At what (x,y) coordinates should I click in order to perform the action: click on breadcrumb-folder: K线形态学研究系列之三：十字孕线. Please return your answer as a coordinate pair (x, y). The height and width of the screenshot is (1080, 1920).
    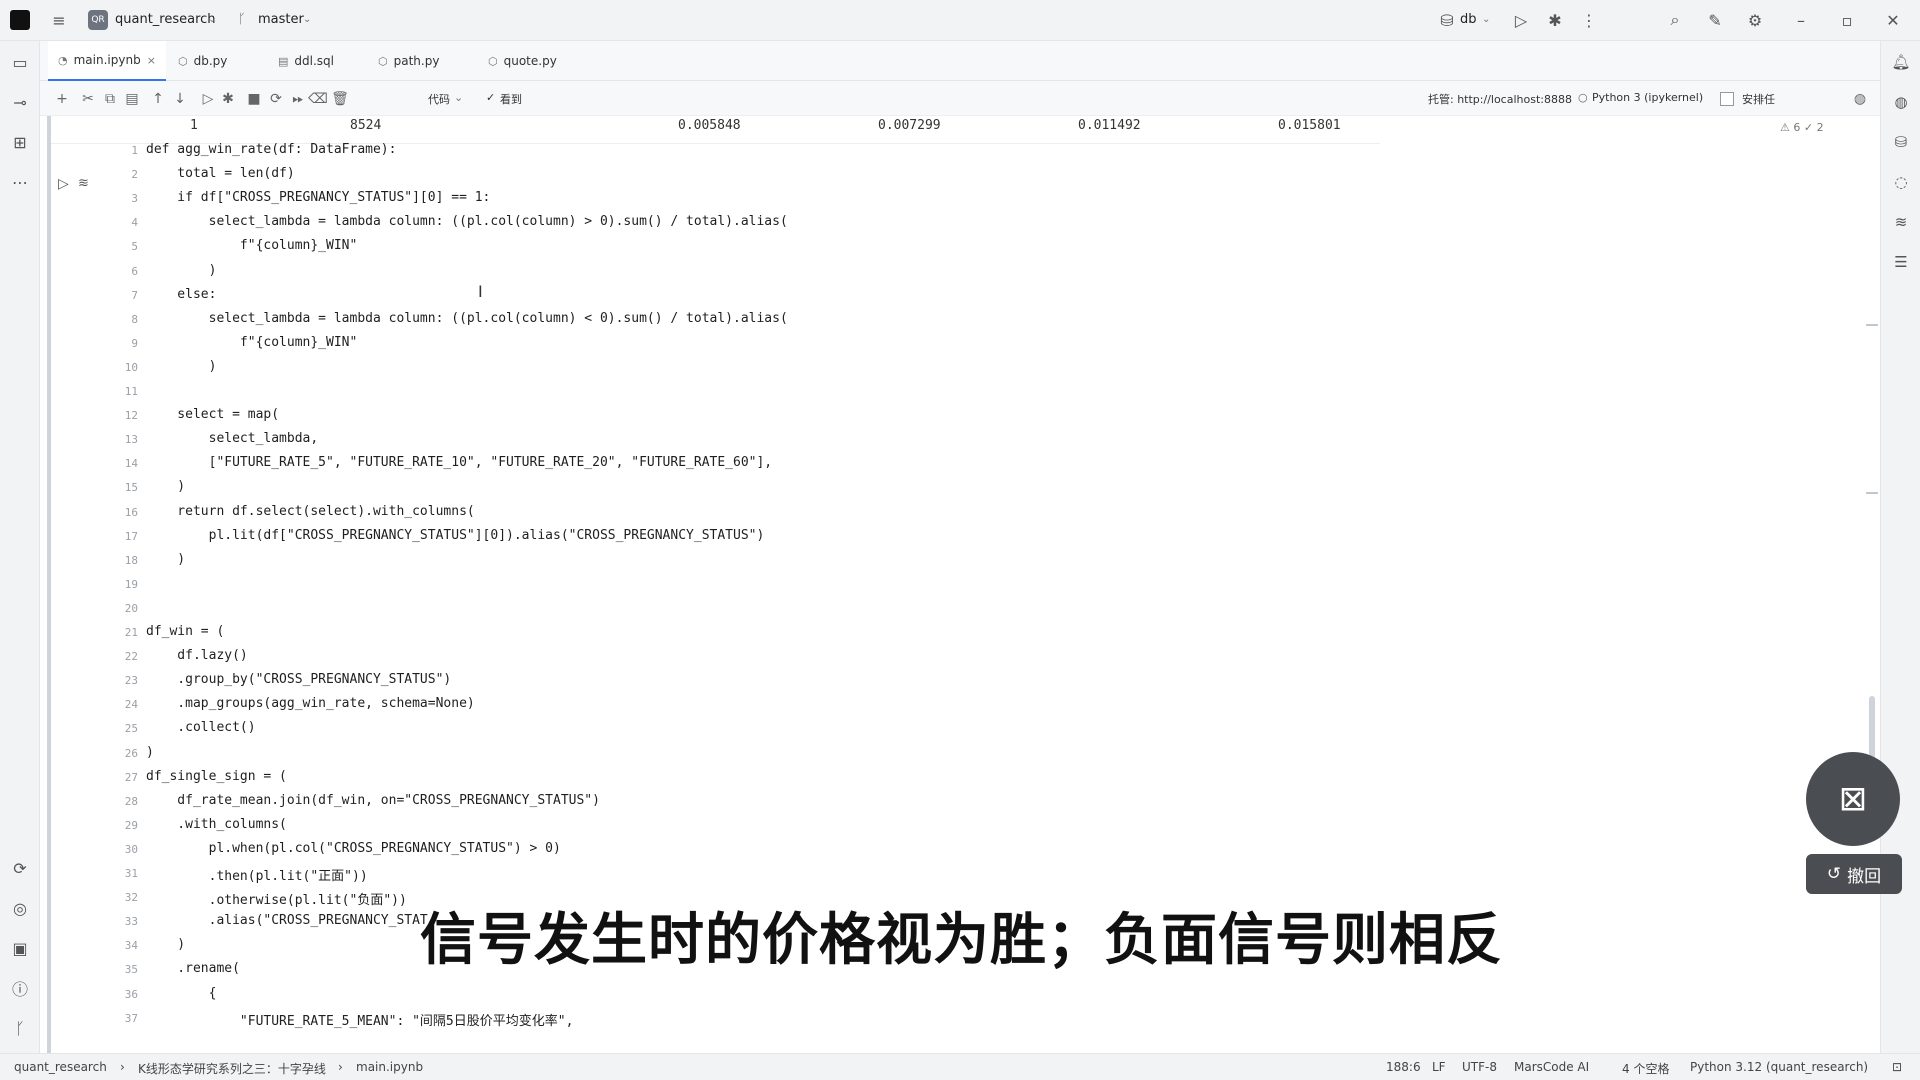
    Looking at the image, I should click on (232, 1068).